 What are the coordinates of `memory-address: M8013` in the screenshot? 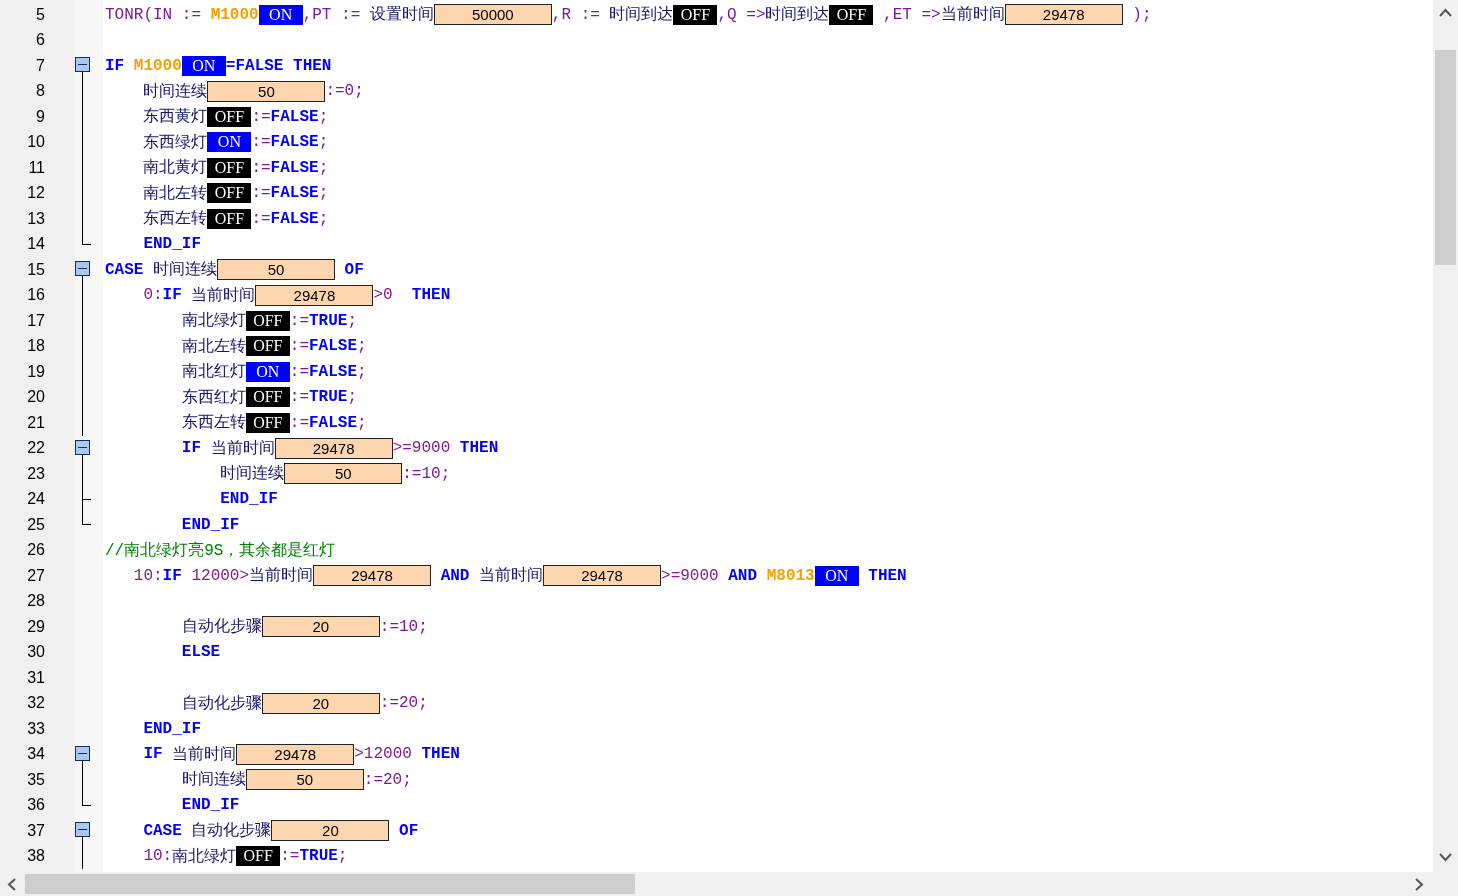 It's located at (790, 575).